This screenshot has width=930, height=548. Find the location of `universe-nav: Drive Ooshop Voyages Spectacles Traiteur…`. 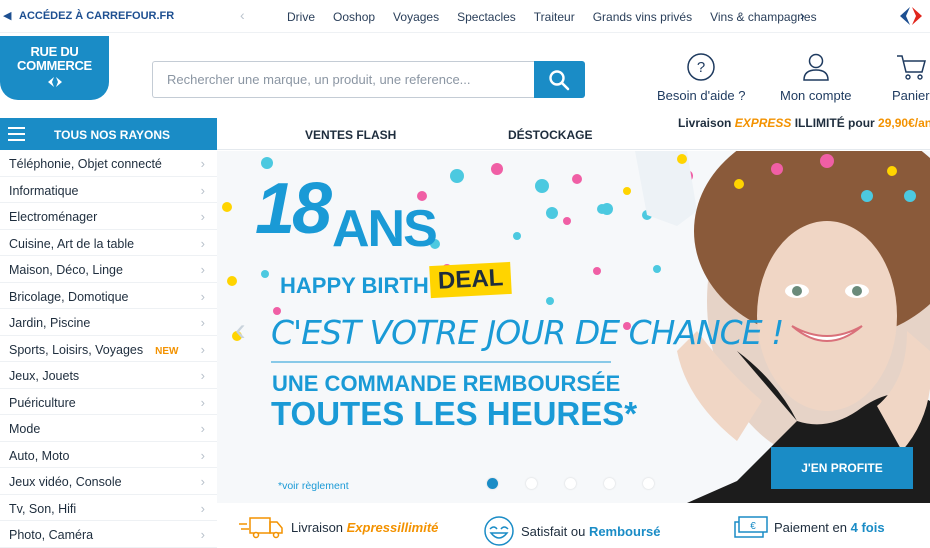

universe-nav: Drive Ooshop Voyages Spectacles Traiteur… is located at coordinates (552, 17).